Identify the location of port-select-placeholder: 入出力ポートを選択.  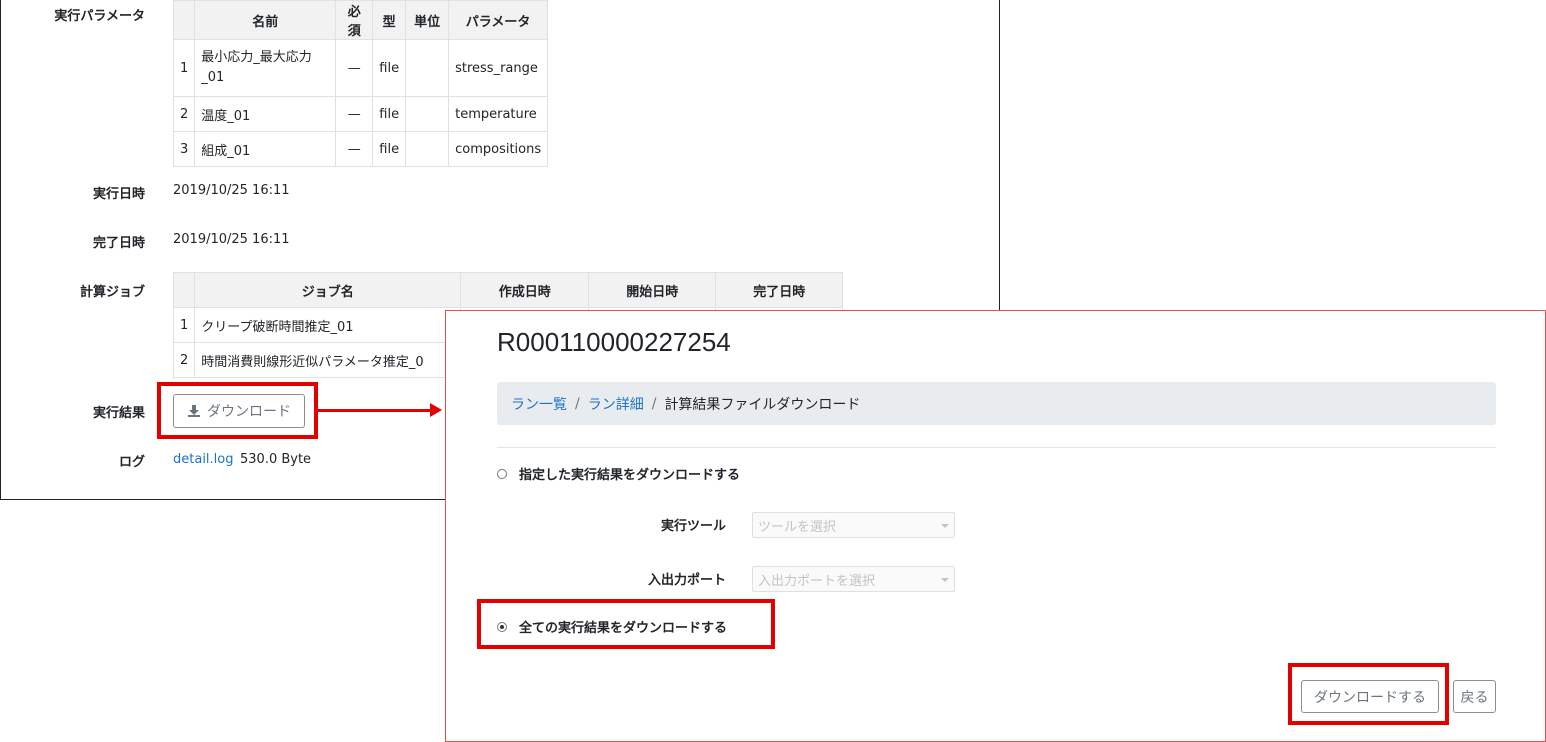
(817, 581).